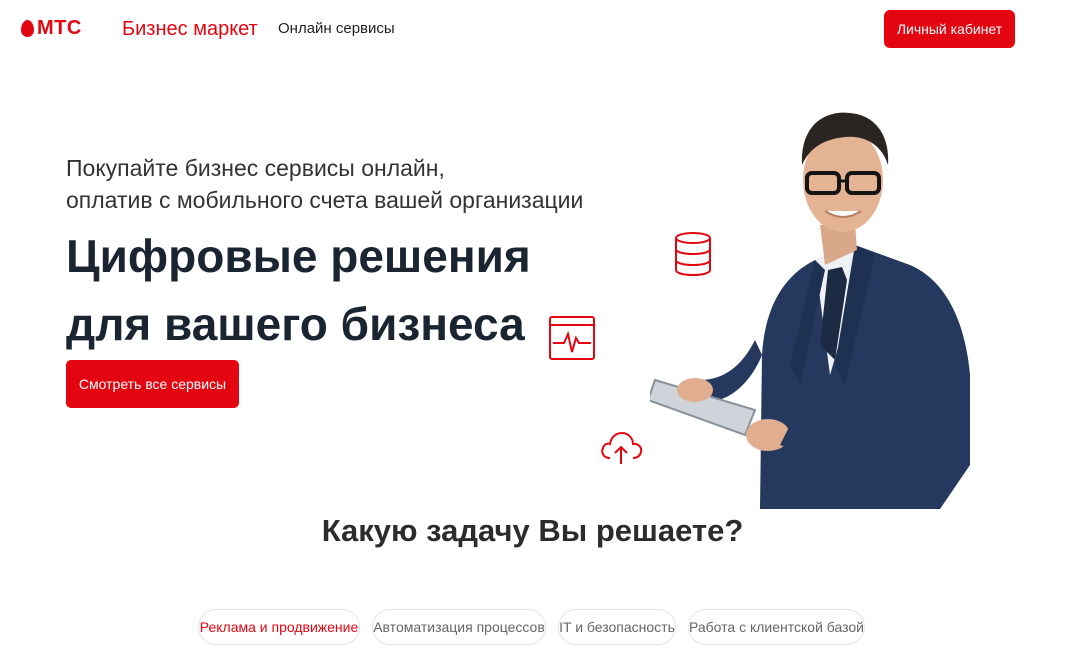 Image resolution: width=1065 pixels, height=661 pixels. I want to click on hero-title-line2: для вашего бизнеса, so click(295, 324).